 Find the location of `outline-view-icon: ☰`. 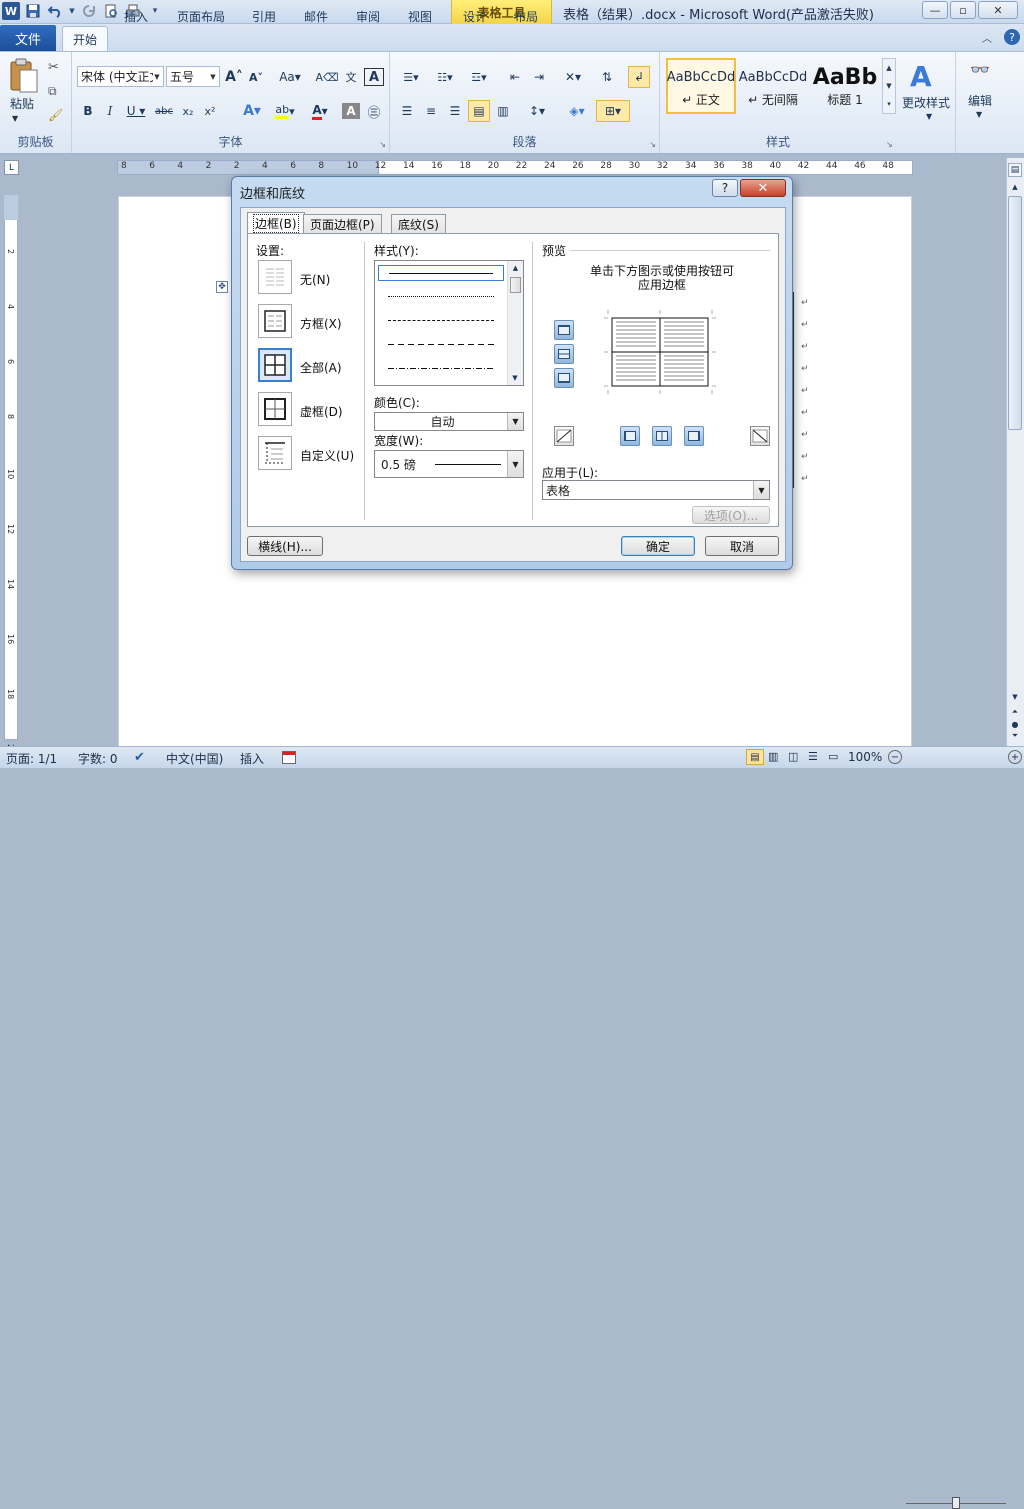

outline-view-icon: ☰ is located at coordinates (813, 756).